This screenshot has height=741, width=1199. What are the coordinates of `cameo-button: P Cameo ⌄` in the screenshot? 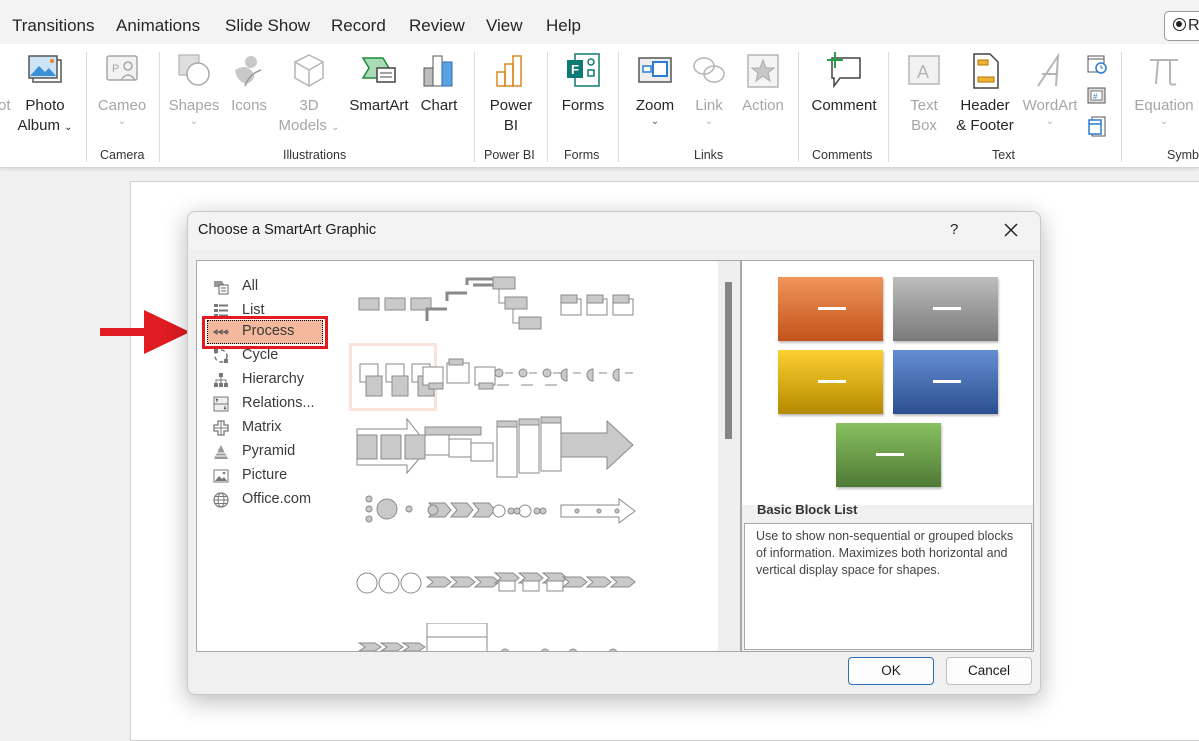 It's located at (122, 90).